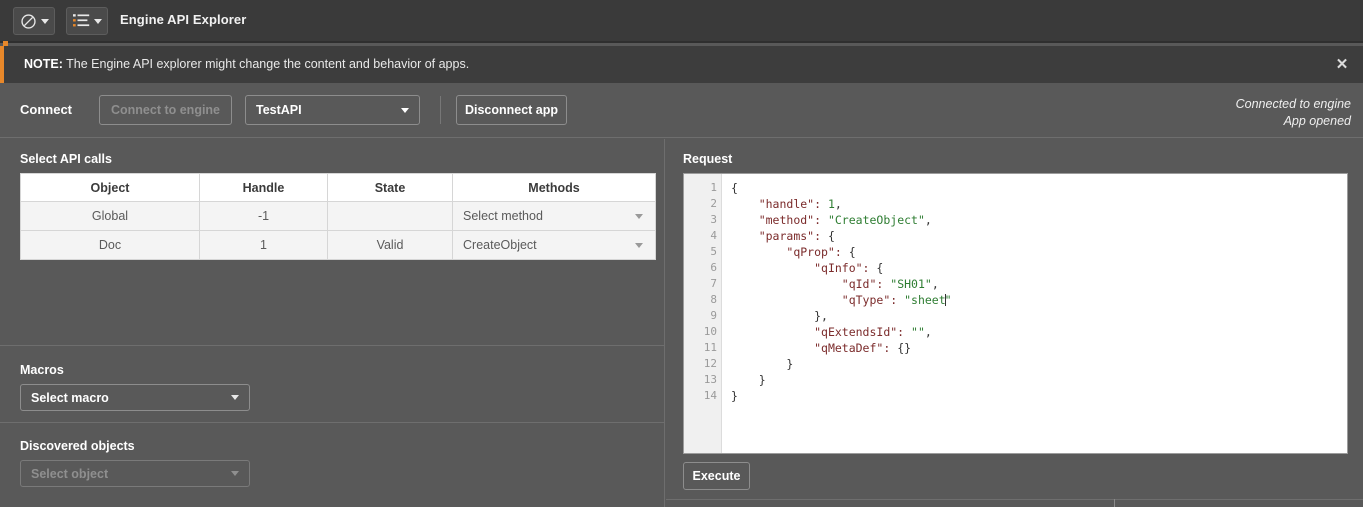 This screenshot has width=1363, height=507. What do you see at coordinates (713, 251) in the screenshot?
I see `line-number: 5` at bounding box center [713, 251].